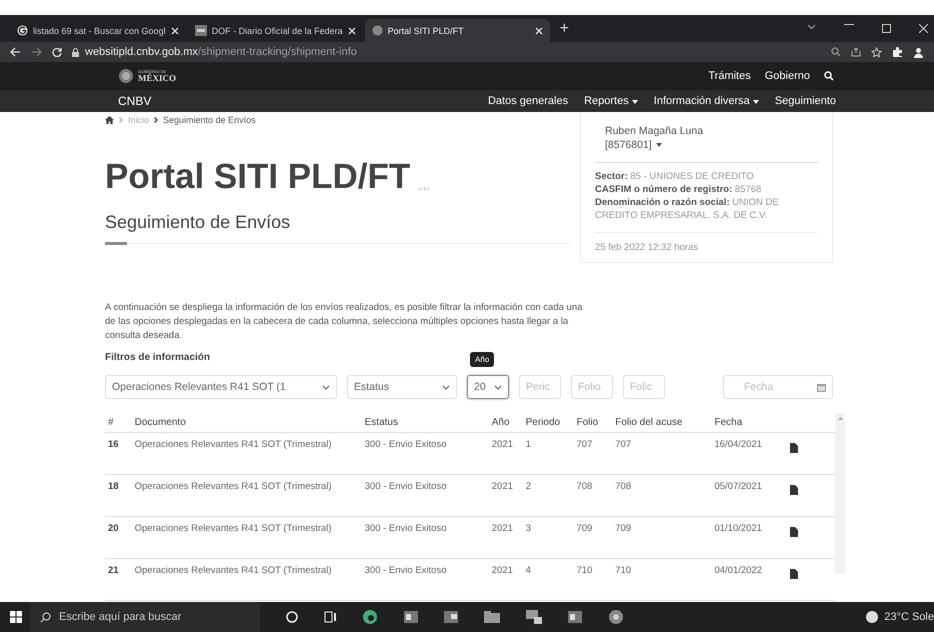  I want to click on site-brand: CNBV, so click(135, 101).